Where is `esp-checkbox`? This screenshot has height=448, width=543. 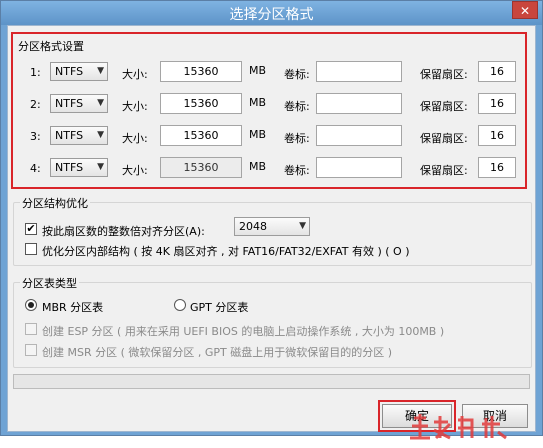
esp-checkbox is located at coordinates (31, 329).